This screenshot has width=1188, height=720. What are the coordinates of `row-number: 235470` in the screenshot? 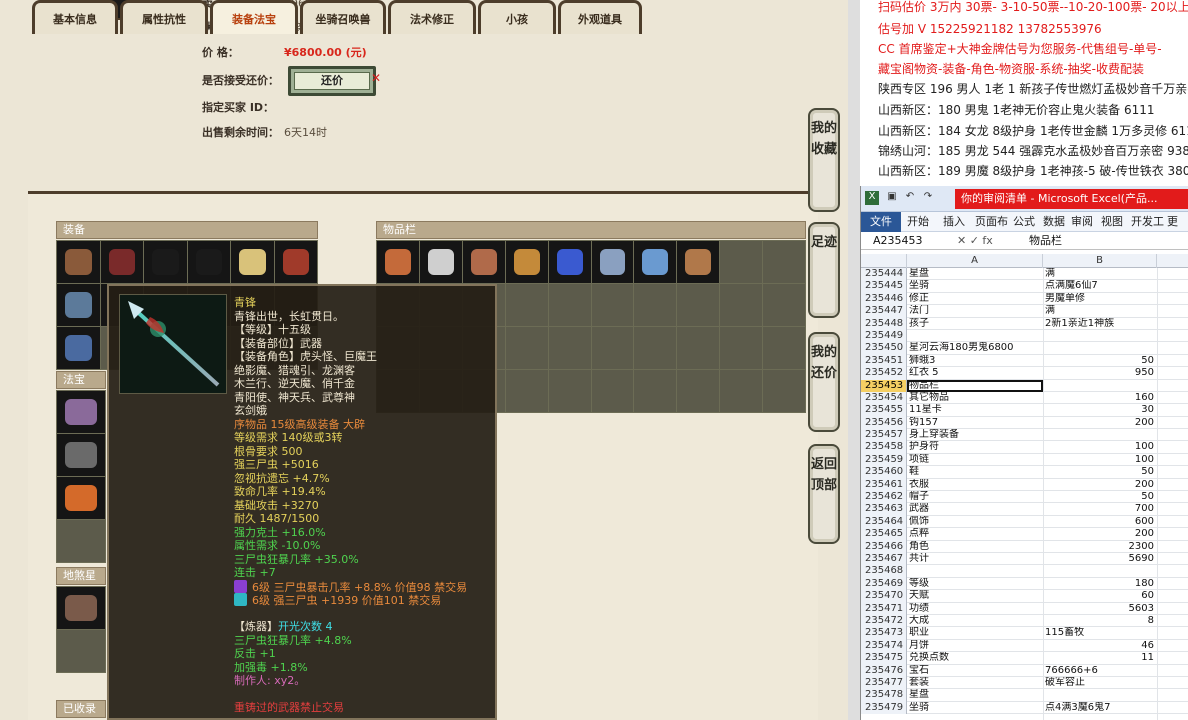 It's located at (884, 596).